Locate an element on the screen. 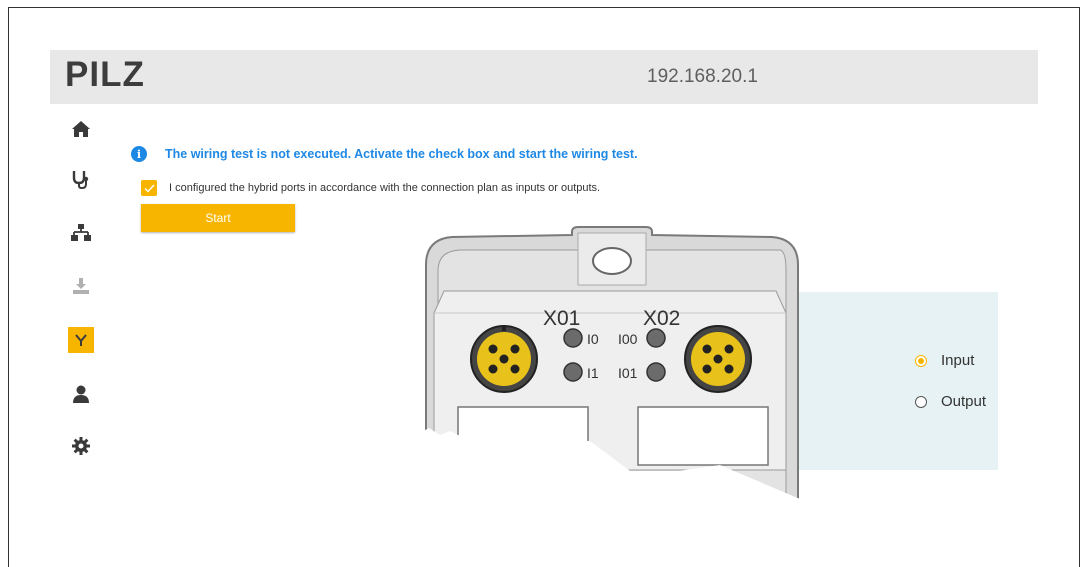 The height and width of the screenshot is (567, 1088). radio-output is located at coordinates (921, 401).